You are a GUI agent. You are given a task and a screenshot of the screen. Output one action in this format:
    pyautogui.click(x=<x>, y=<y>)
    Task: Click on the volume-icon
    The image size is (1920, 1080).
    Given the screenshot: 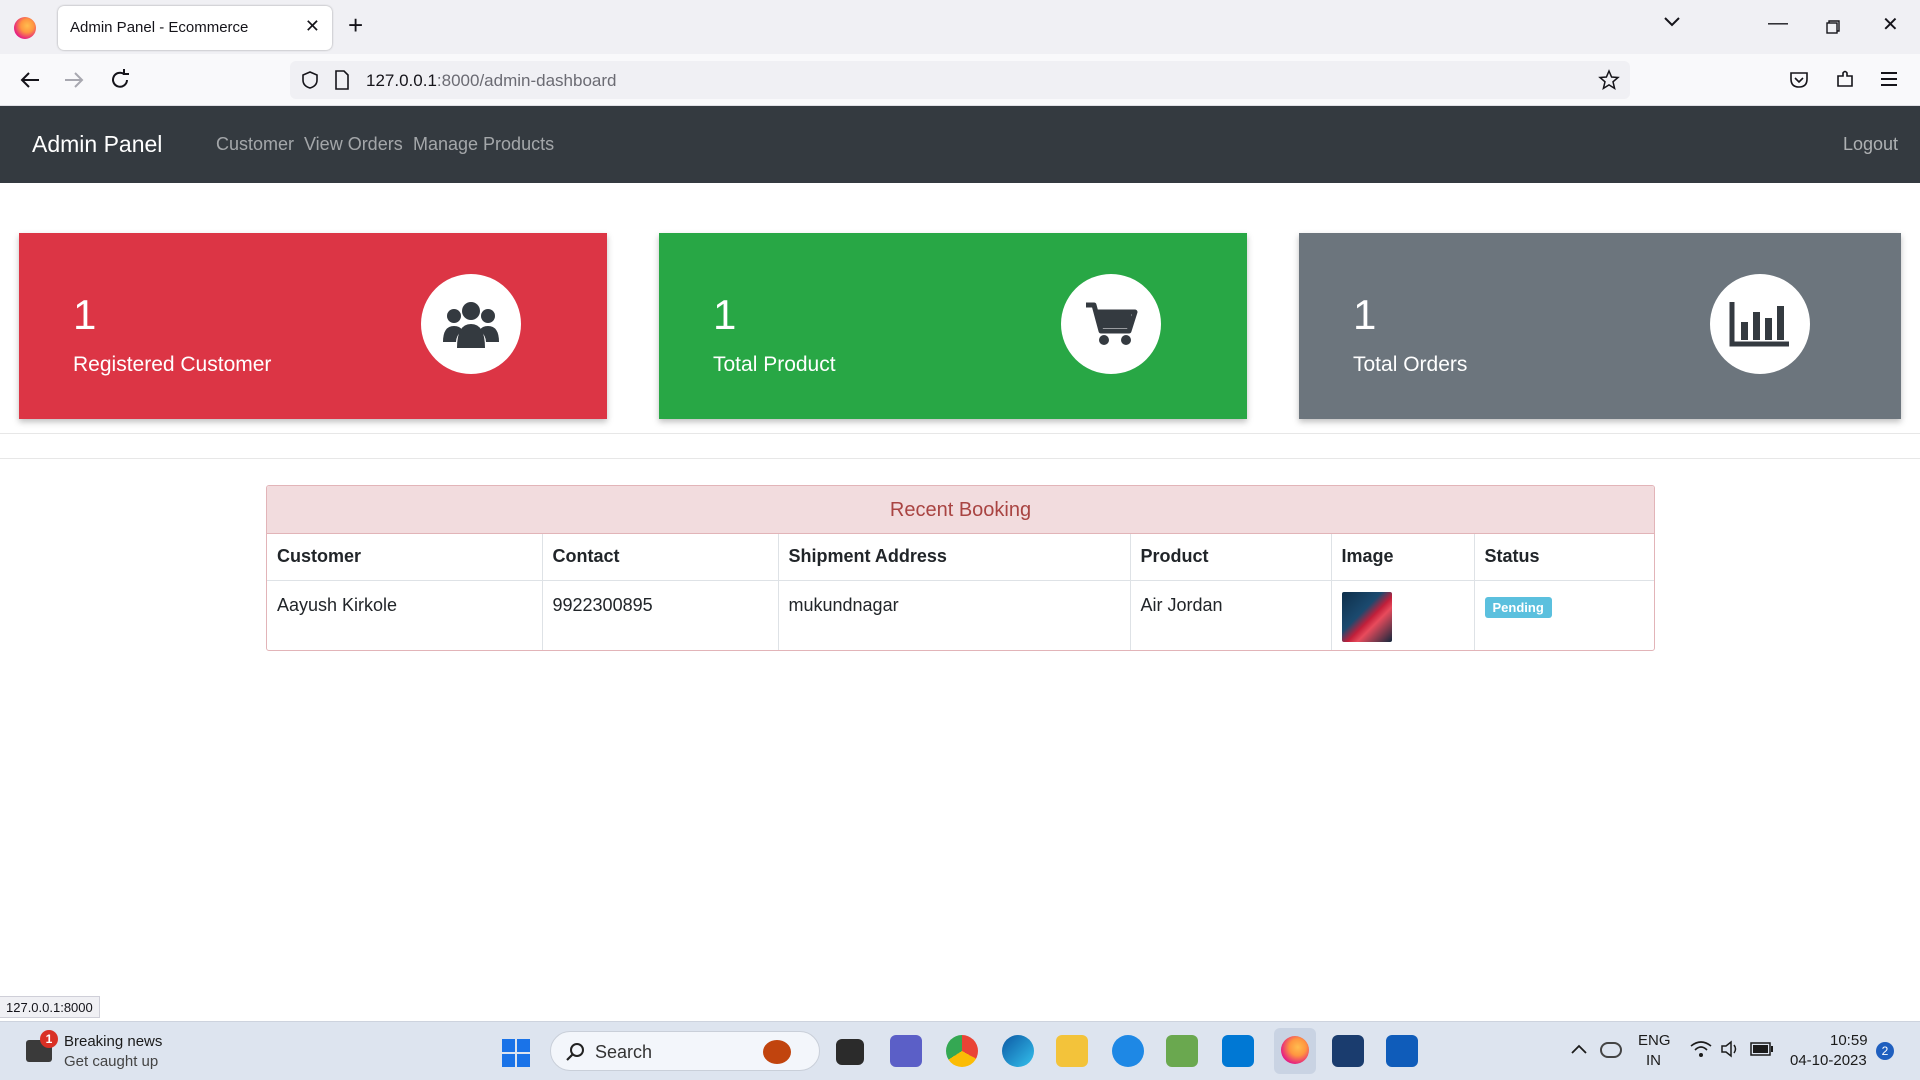 What is the action you would take?
    pyautogui.click(x=1730, y=1049)
    